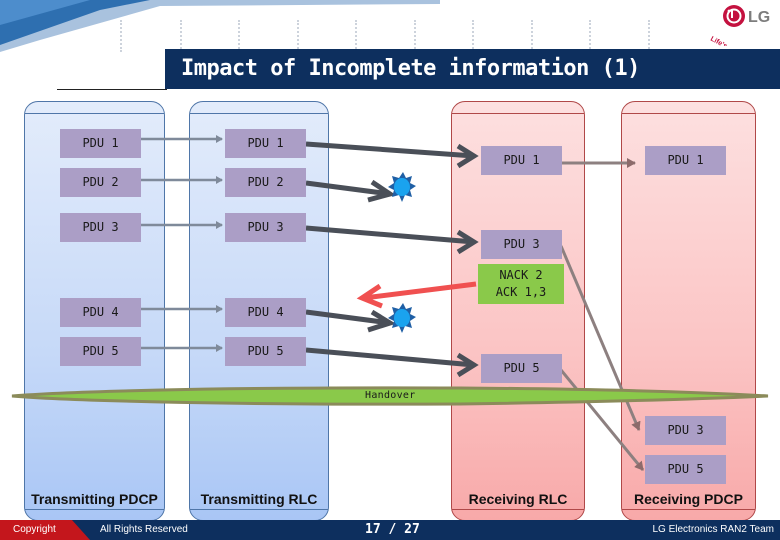 The image size is (780, 540). Describe the element at coordinates (144, 529) in the screenshot. I see `footer-rights: All Rights Reserved` at that location.